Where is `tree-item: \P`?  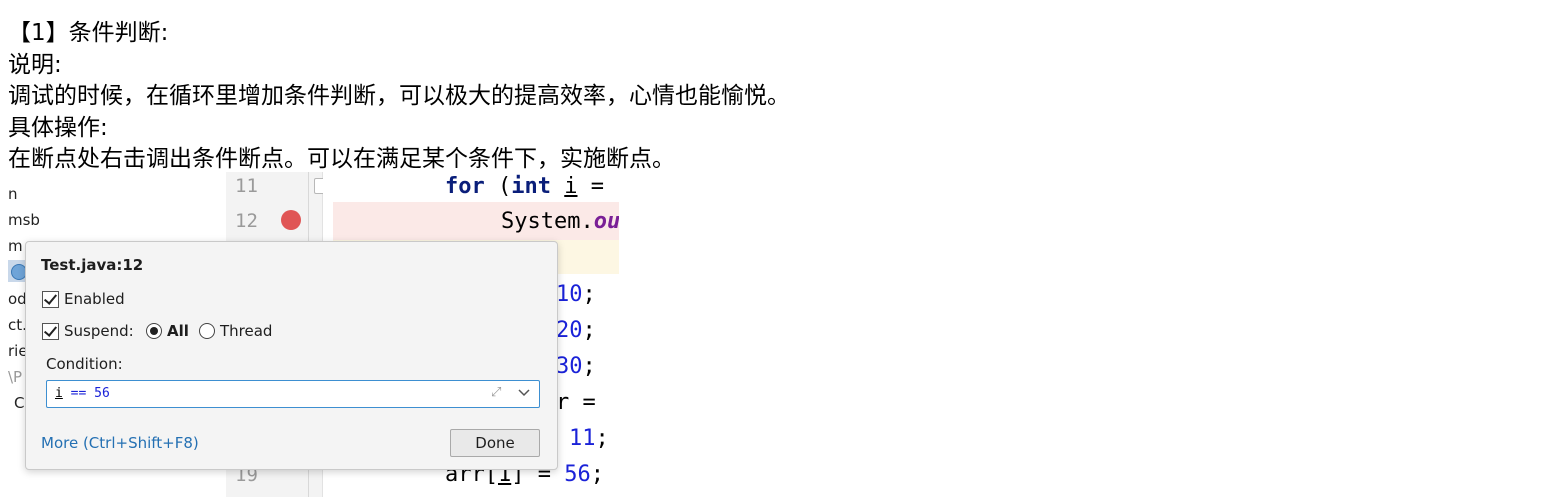
tree-item: \P is located at coordinates (15, 377).